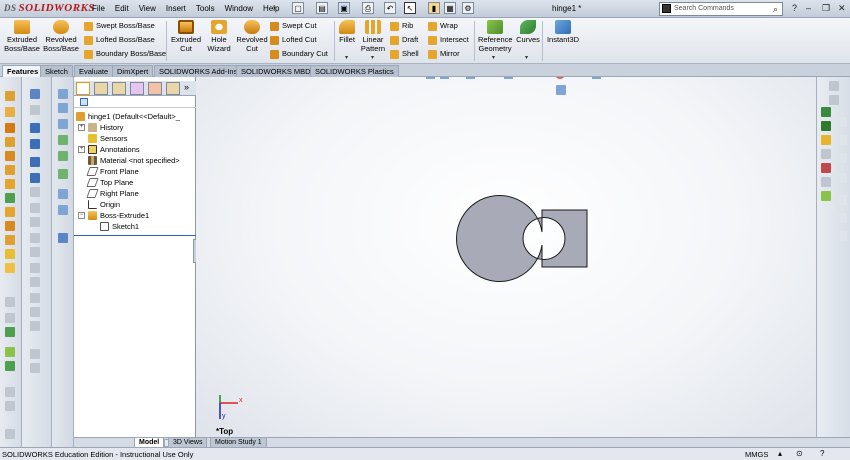  Describe the element at coordinates (10, 366) in the screenshot. I see `quick-snaps-icon` at that location.